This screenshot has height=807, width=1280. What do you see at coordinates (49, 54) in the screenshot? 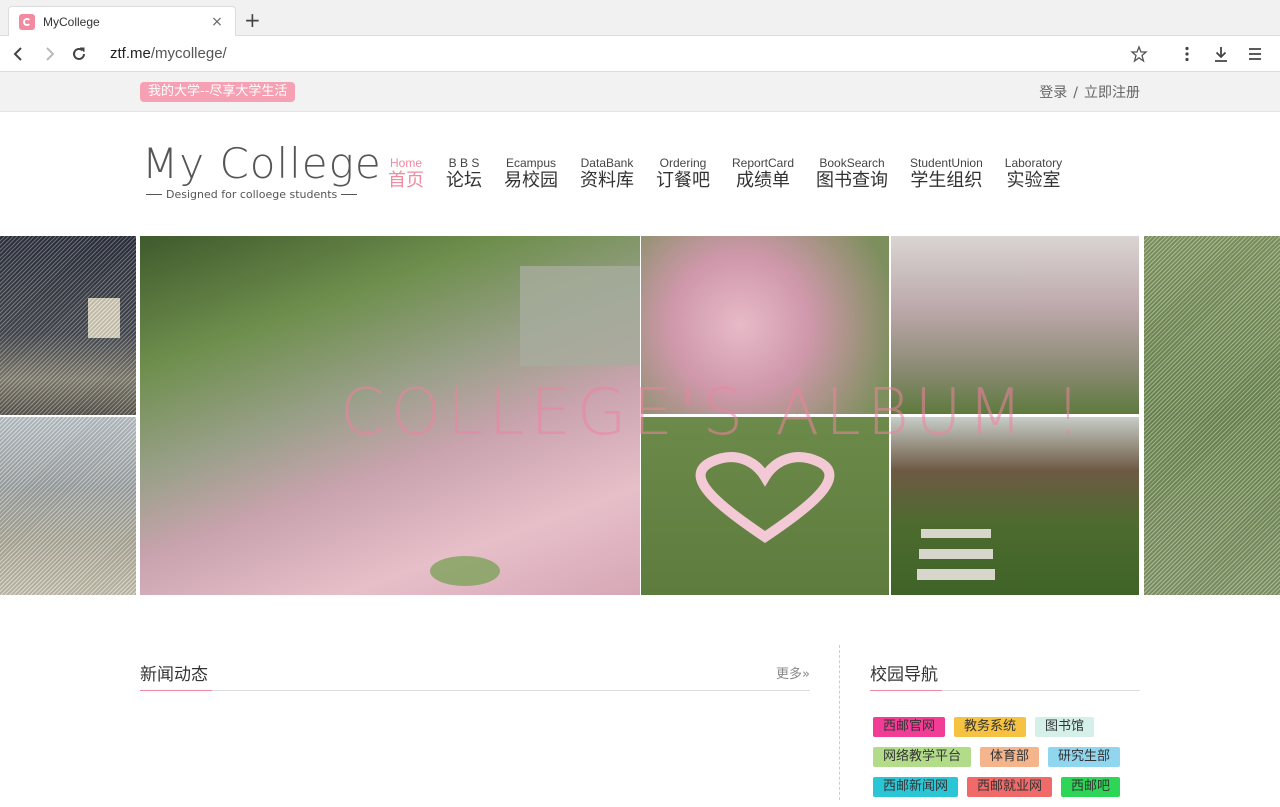
I see `forward-icon` at bounding box center [49, 54].